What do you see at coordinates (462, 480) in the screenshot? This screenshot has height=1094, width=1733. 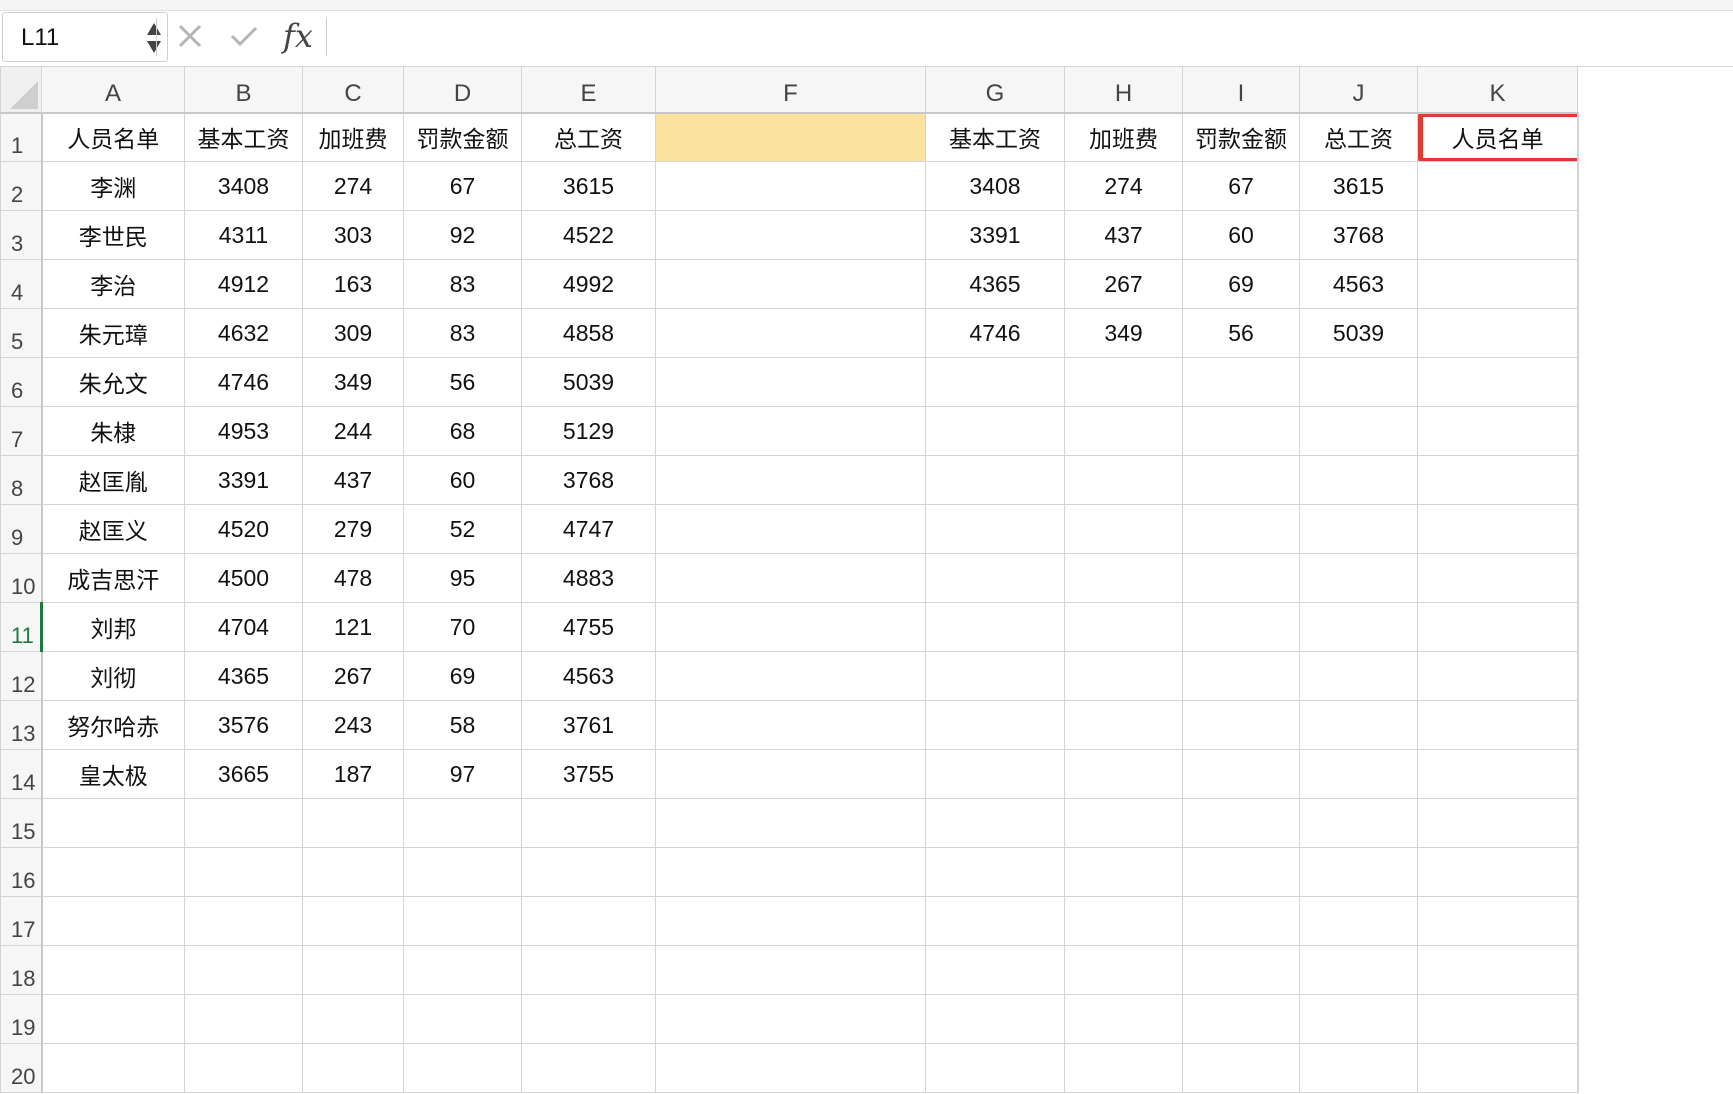 I see `cell-d8: 60` at bounding box center [462, 480].